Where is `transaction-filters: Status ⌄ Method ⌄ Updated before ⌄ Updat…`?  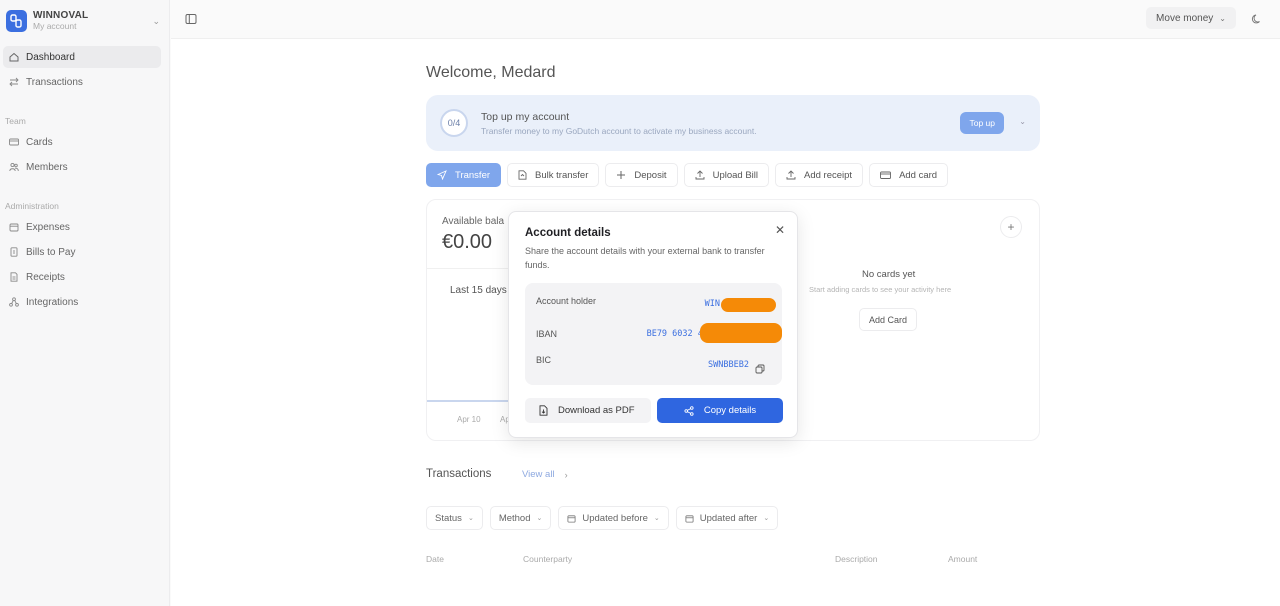
transaction-filters: Status ⌄ Method ⌄ Updated before ⌄ Updat… is located at coordinates (602, 518).